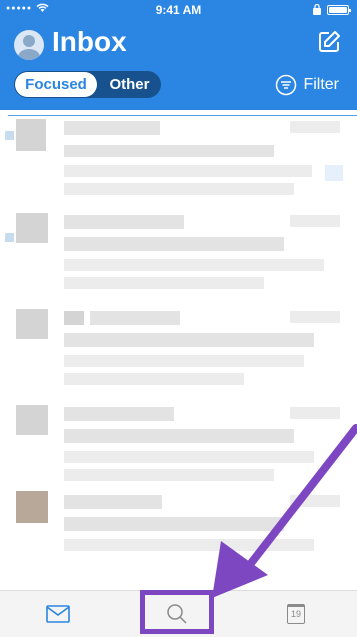  Describe the element at coordinates (56, 84) in the screenshot. I see `tab-focused: Focused` at that location.